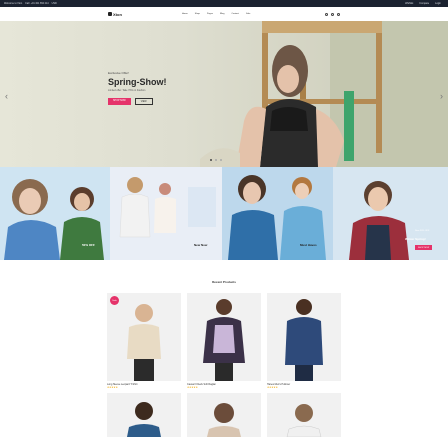 This screenshot has width=448, height=447. What do you see at coordinates (277, 213) in the screenshot?
I see `promo-banner-musthaves: Must Haves` at bounding box center [277, 213].